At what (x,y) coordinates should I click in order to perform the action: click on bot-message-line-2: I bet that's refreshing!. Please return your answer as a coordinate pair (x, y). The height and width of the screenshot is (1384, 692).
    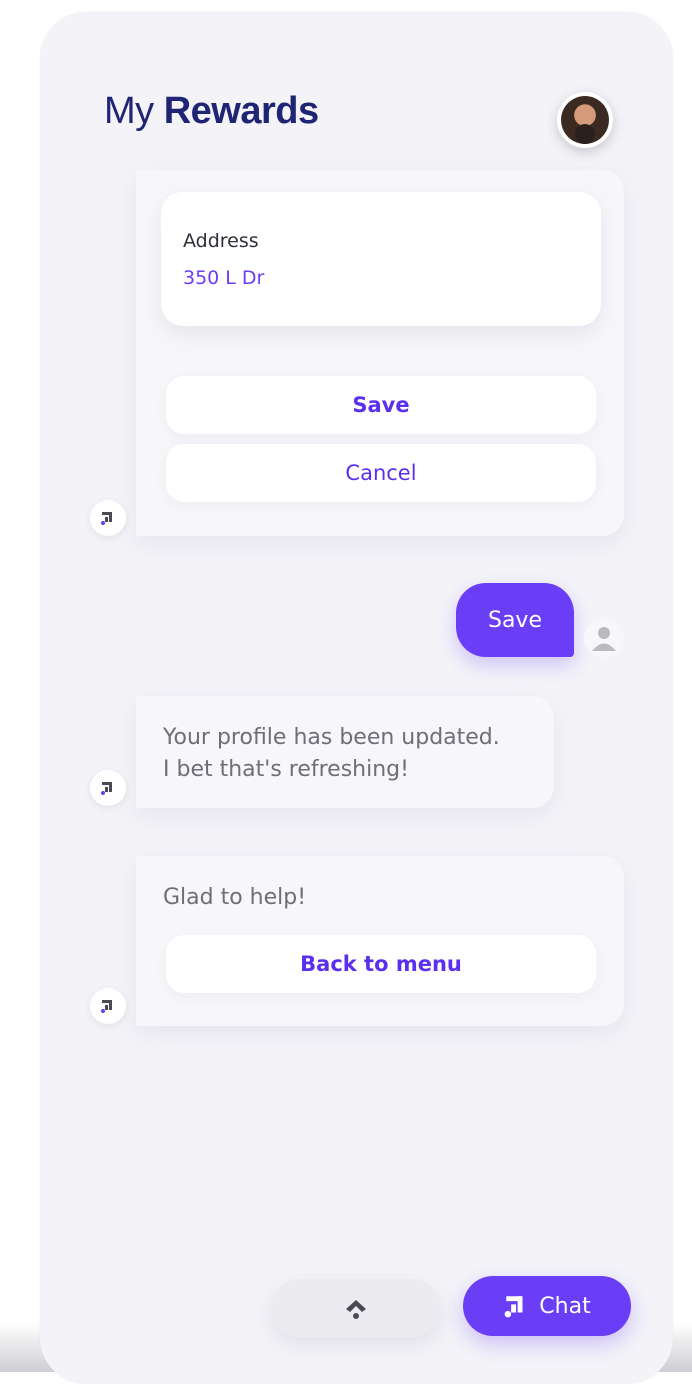
    Looking at the image, I should click on (286, 769).